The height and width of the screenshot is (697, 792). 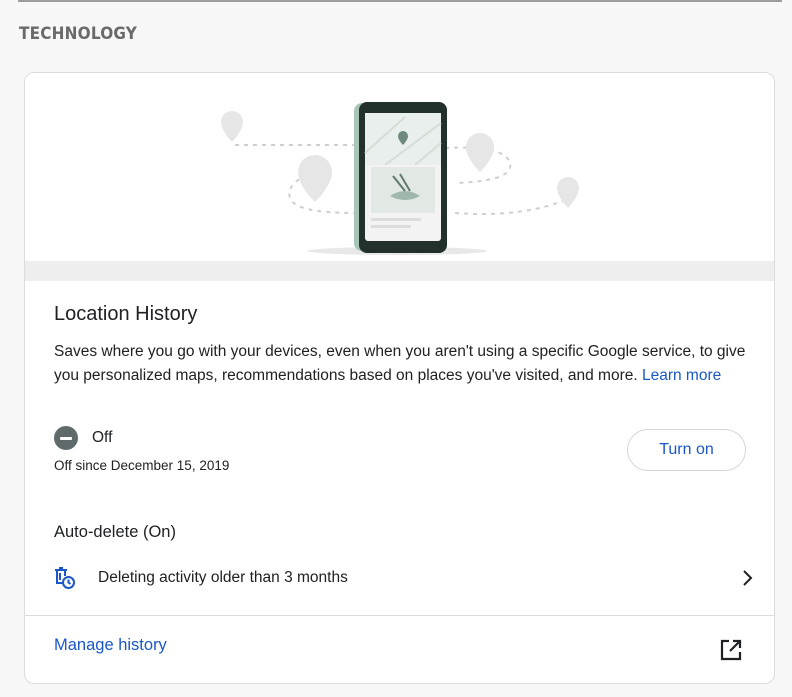 What do you see at coordinates (402, 578) in the screenshot?
I see `auto-delete-row: Deleting activity older than 3 months` at bounding box center [402, 578].